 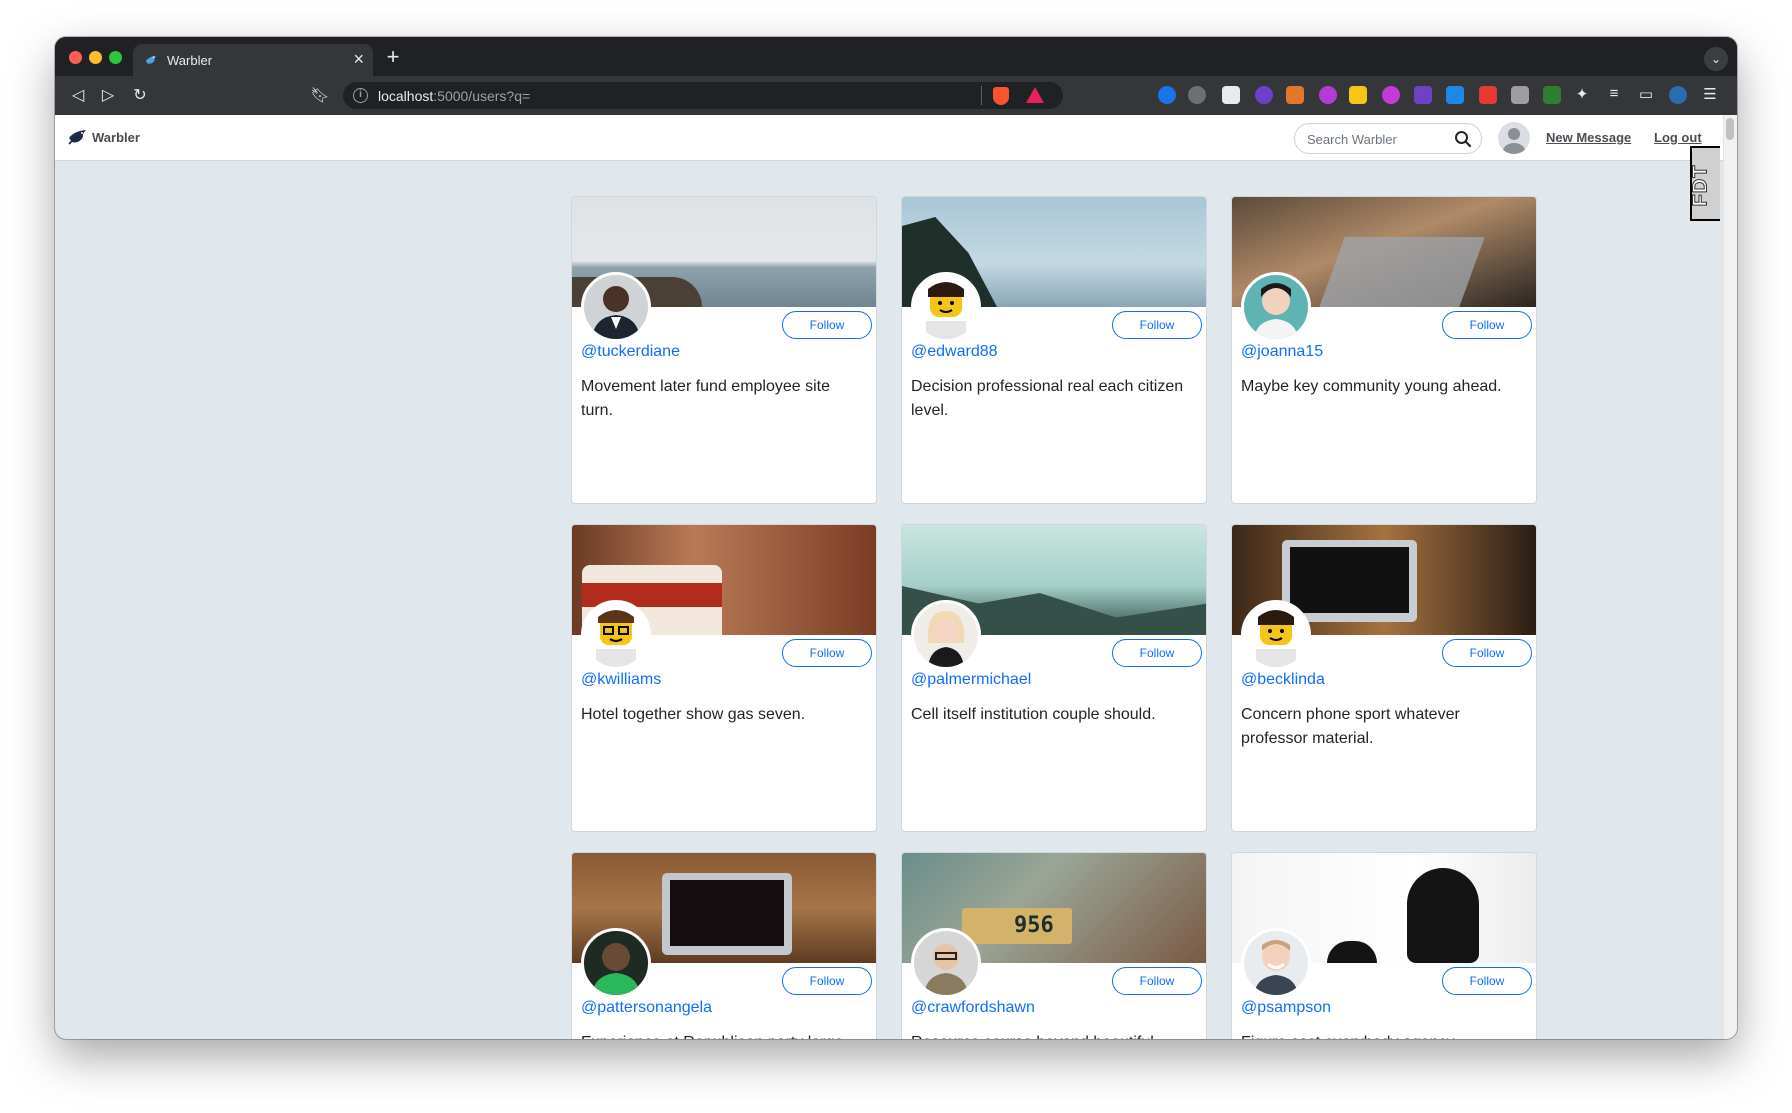 I want to click on user-bio: Maybe key community young ahead., so click(x=1371, y=386).